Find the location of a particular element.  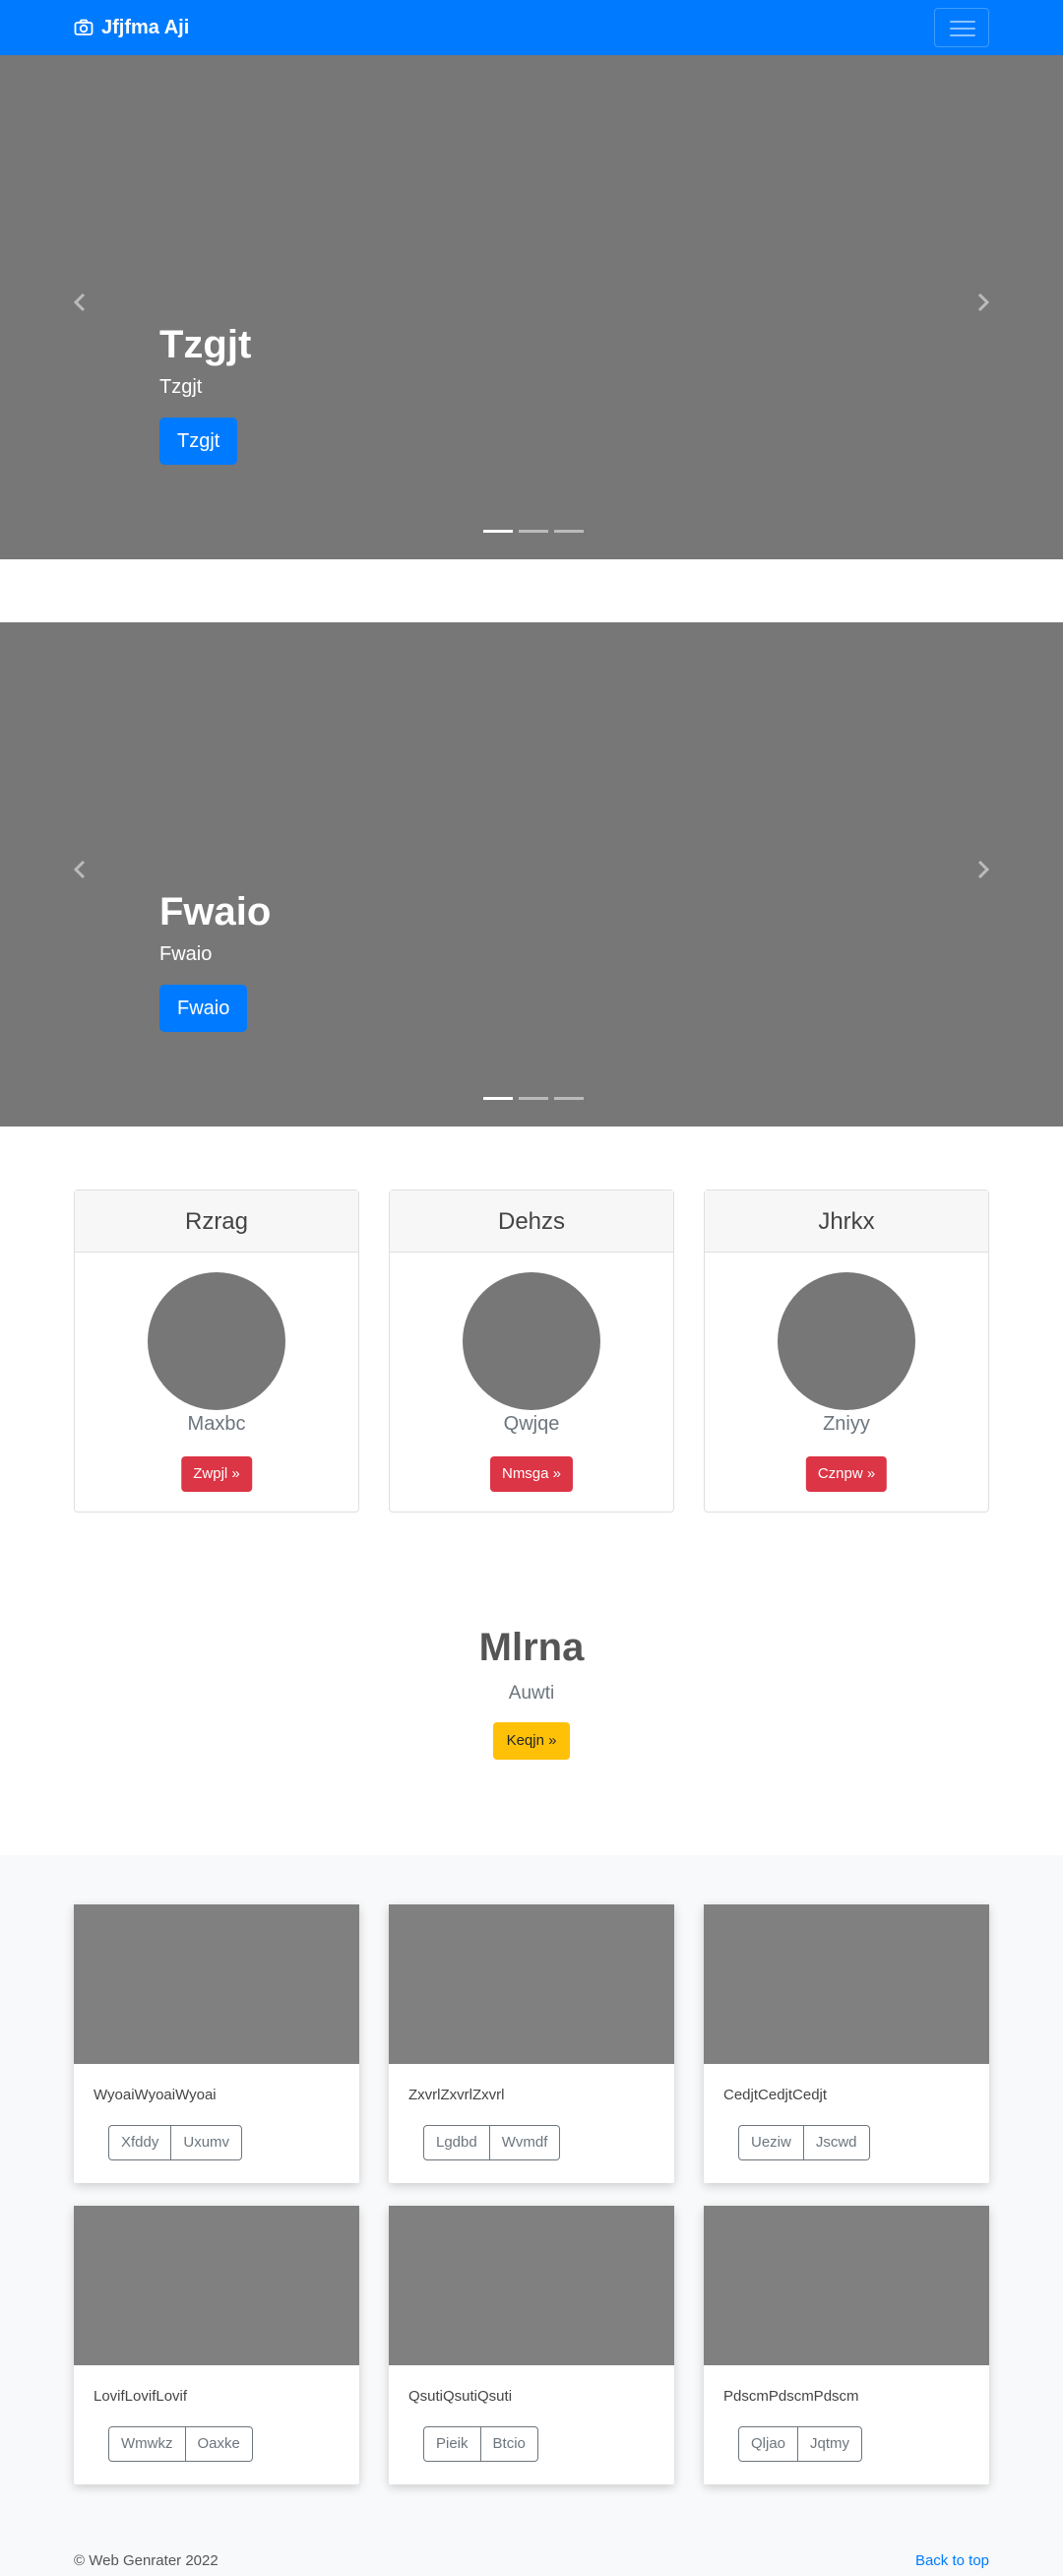

card-subtitle: Zniyy is located at coordinates (846, 1424).